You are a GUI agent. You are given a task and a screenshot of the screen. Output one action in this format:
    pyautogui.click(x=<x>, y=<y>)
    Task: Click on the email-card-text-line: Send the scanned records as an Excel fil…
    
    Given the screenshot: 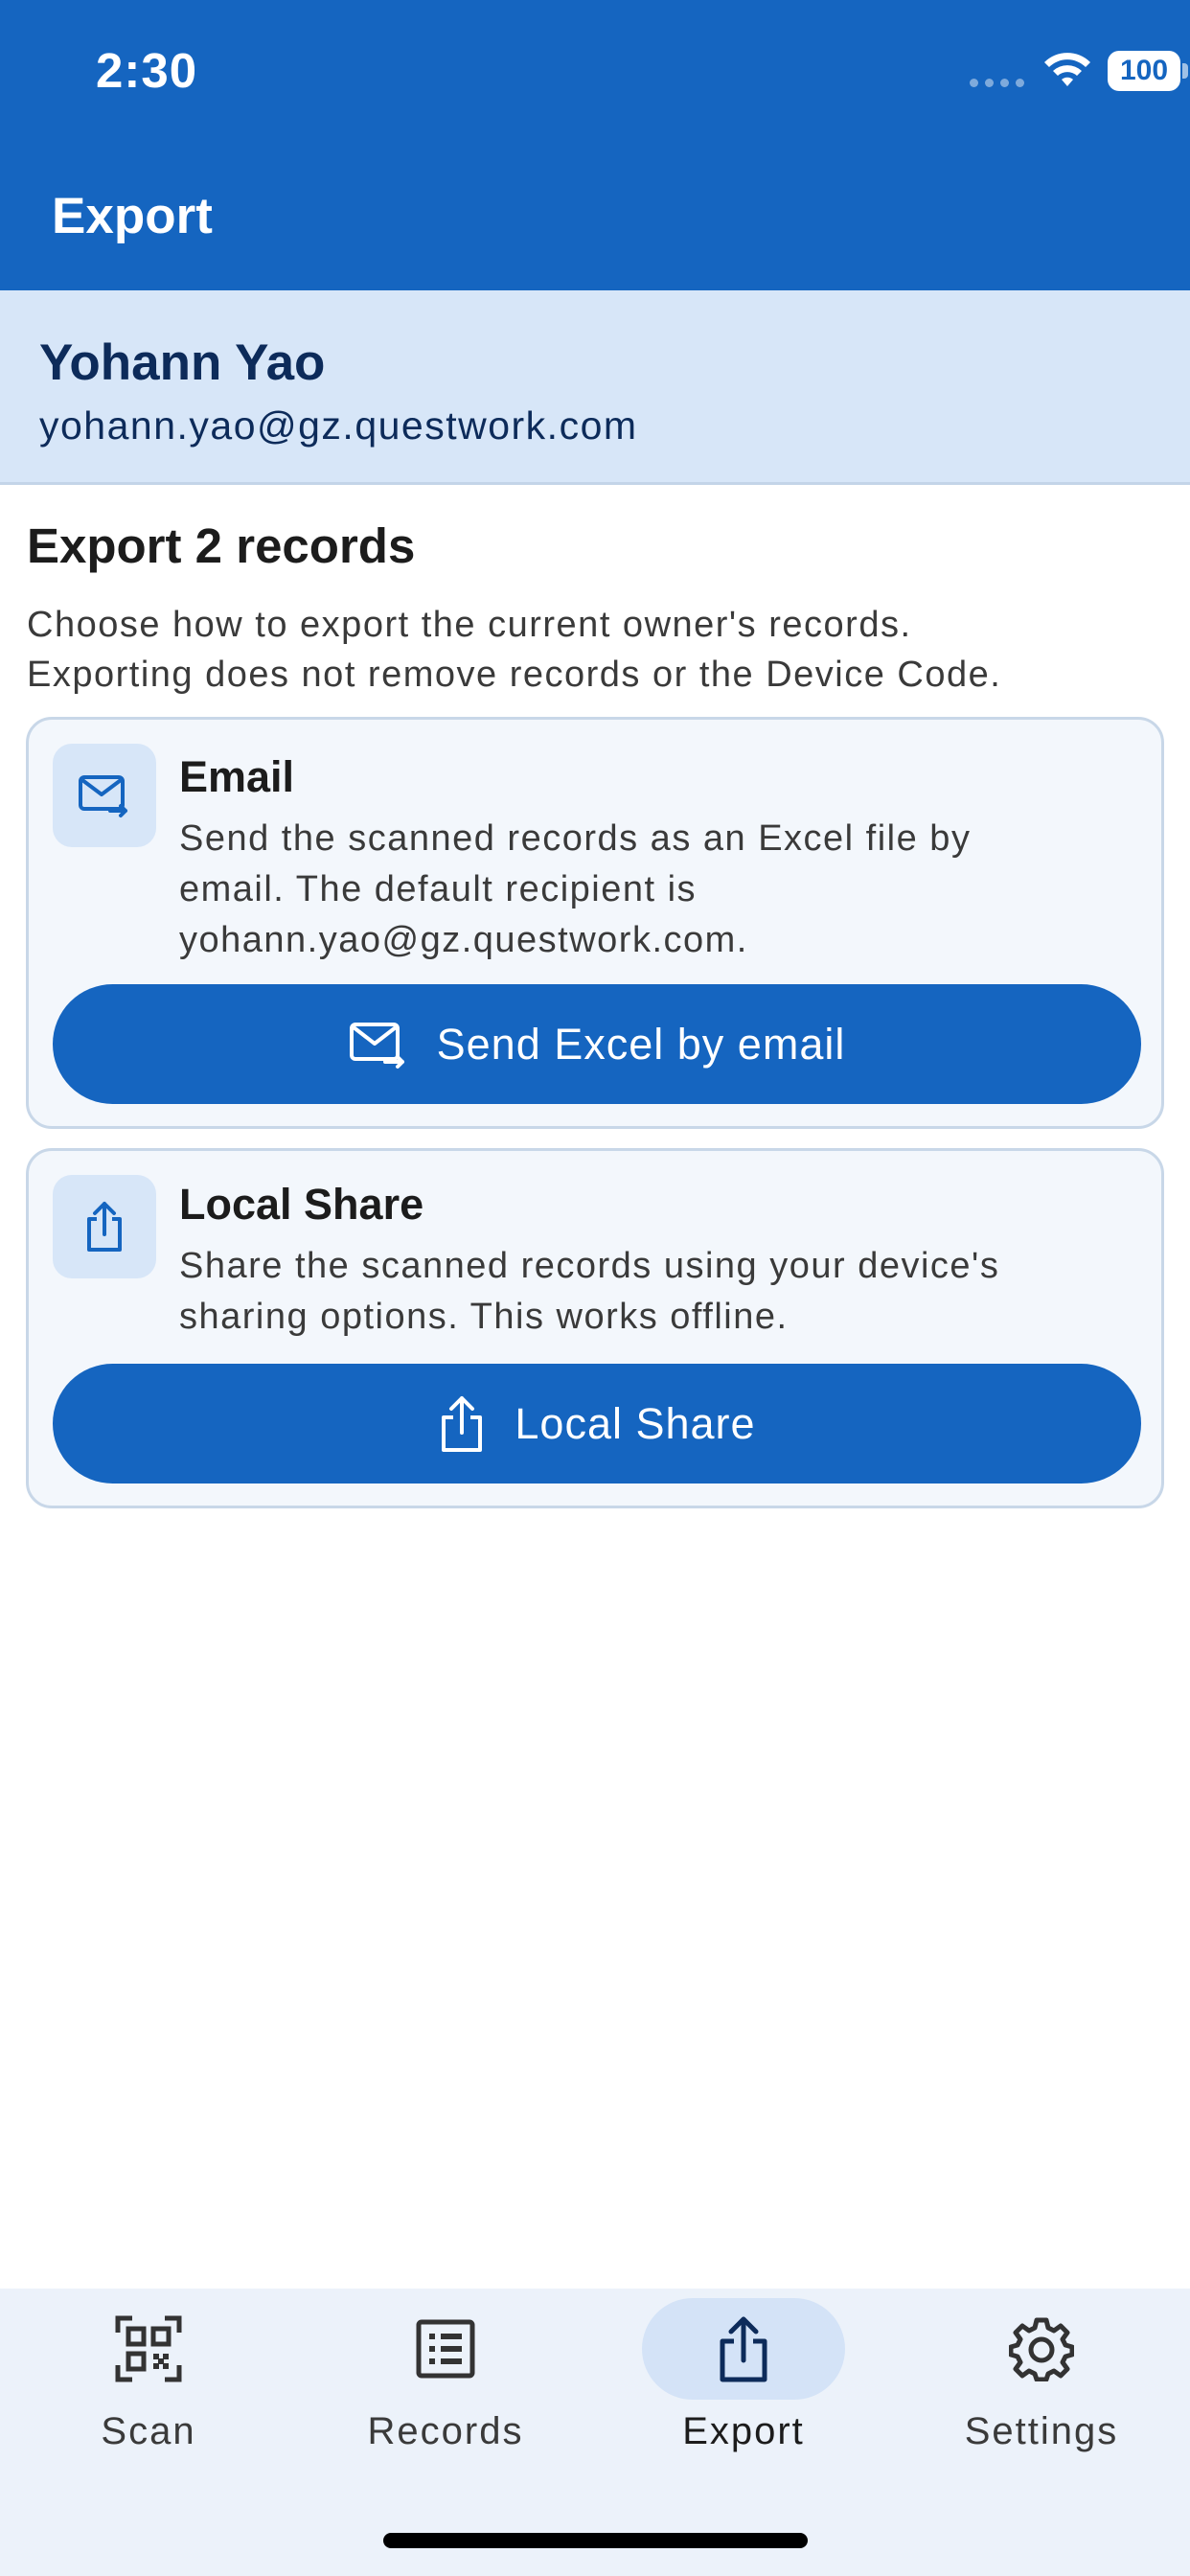 What is the action you would take?
    pyautogui.click(x=575, y=838)
    